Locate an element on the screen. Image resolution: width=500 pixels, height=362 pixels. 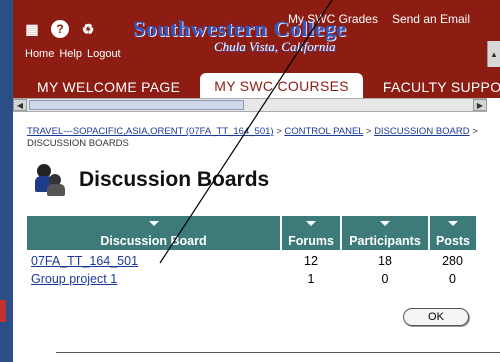
vertical-scroll-up-button: ▲ is located at coordinates (493, 54).